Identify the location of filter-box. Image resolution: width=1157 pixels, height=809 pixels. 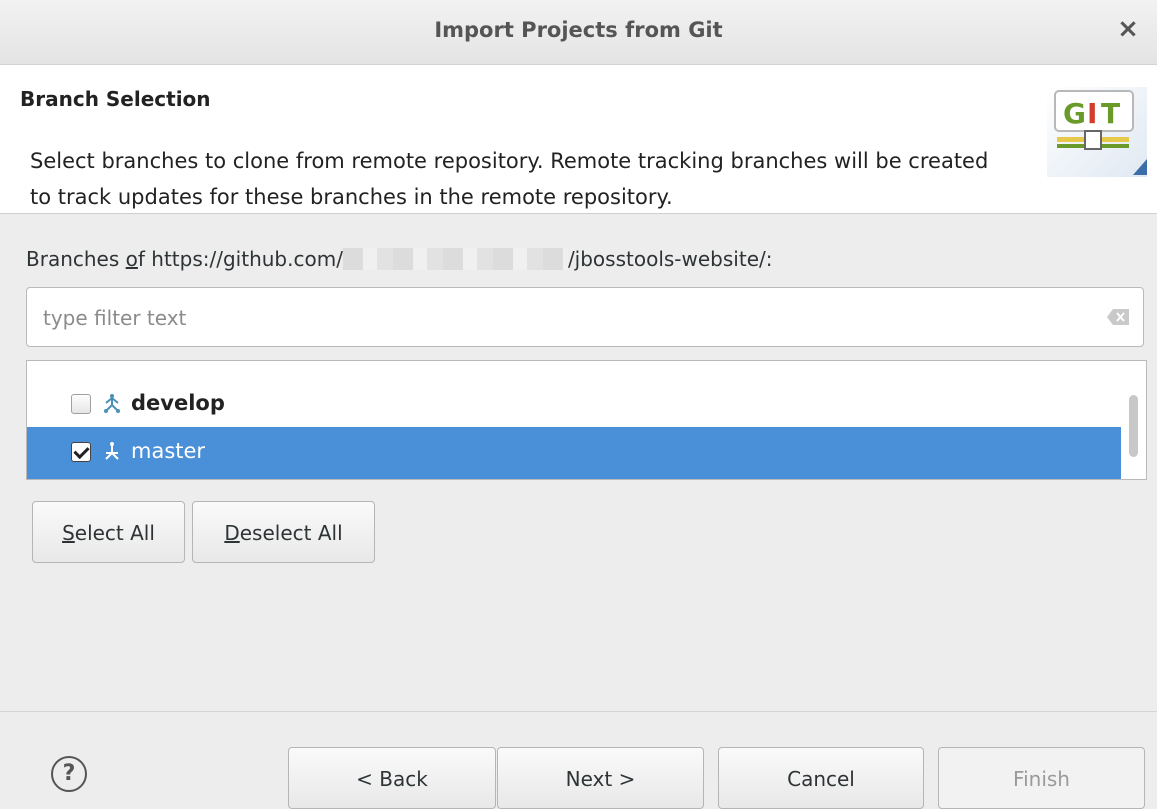
(585, 317).